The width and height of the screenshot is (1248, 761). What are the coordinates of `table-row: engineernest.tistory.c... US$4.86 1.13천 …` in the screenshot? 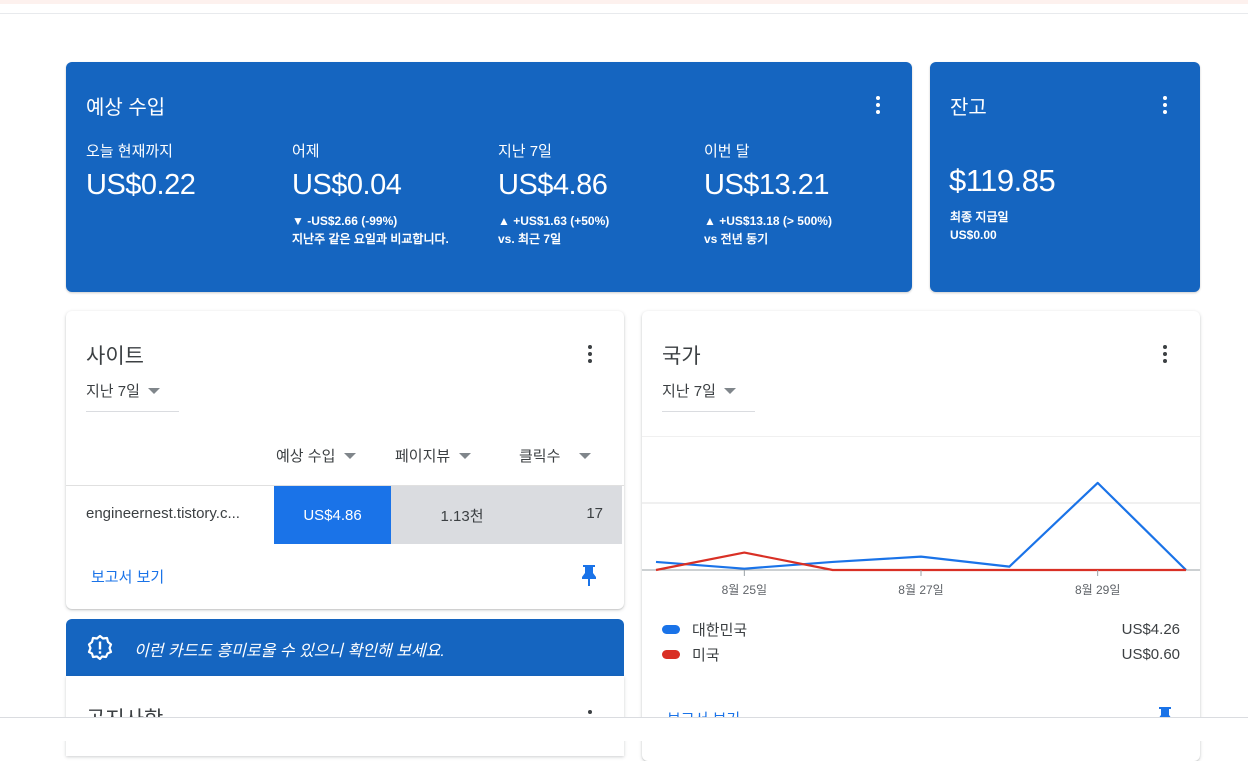 It's located at (345, 514).